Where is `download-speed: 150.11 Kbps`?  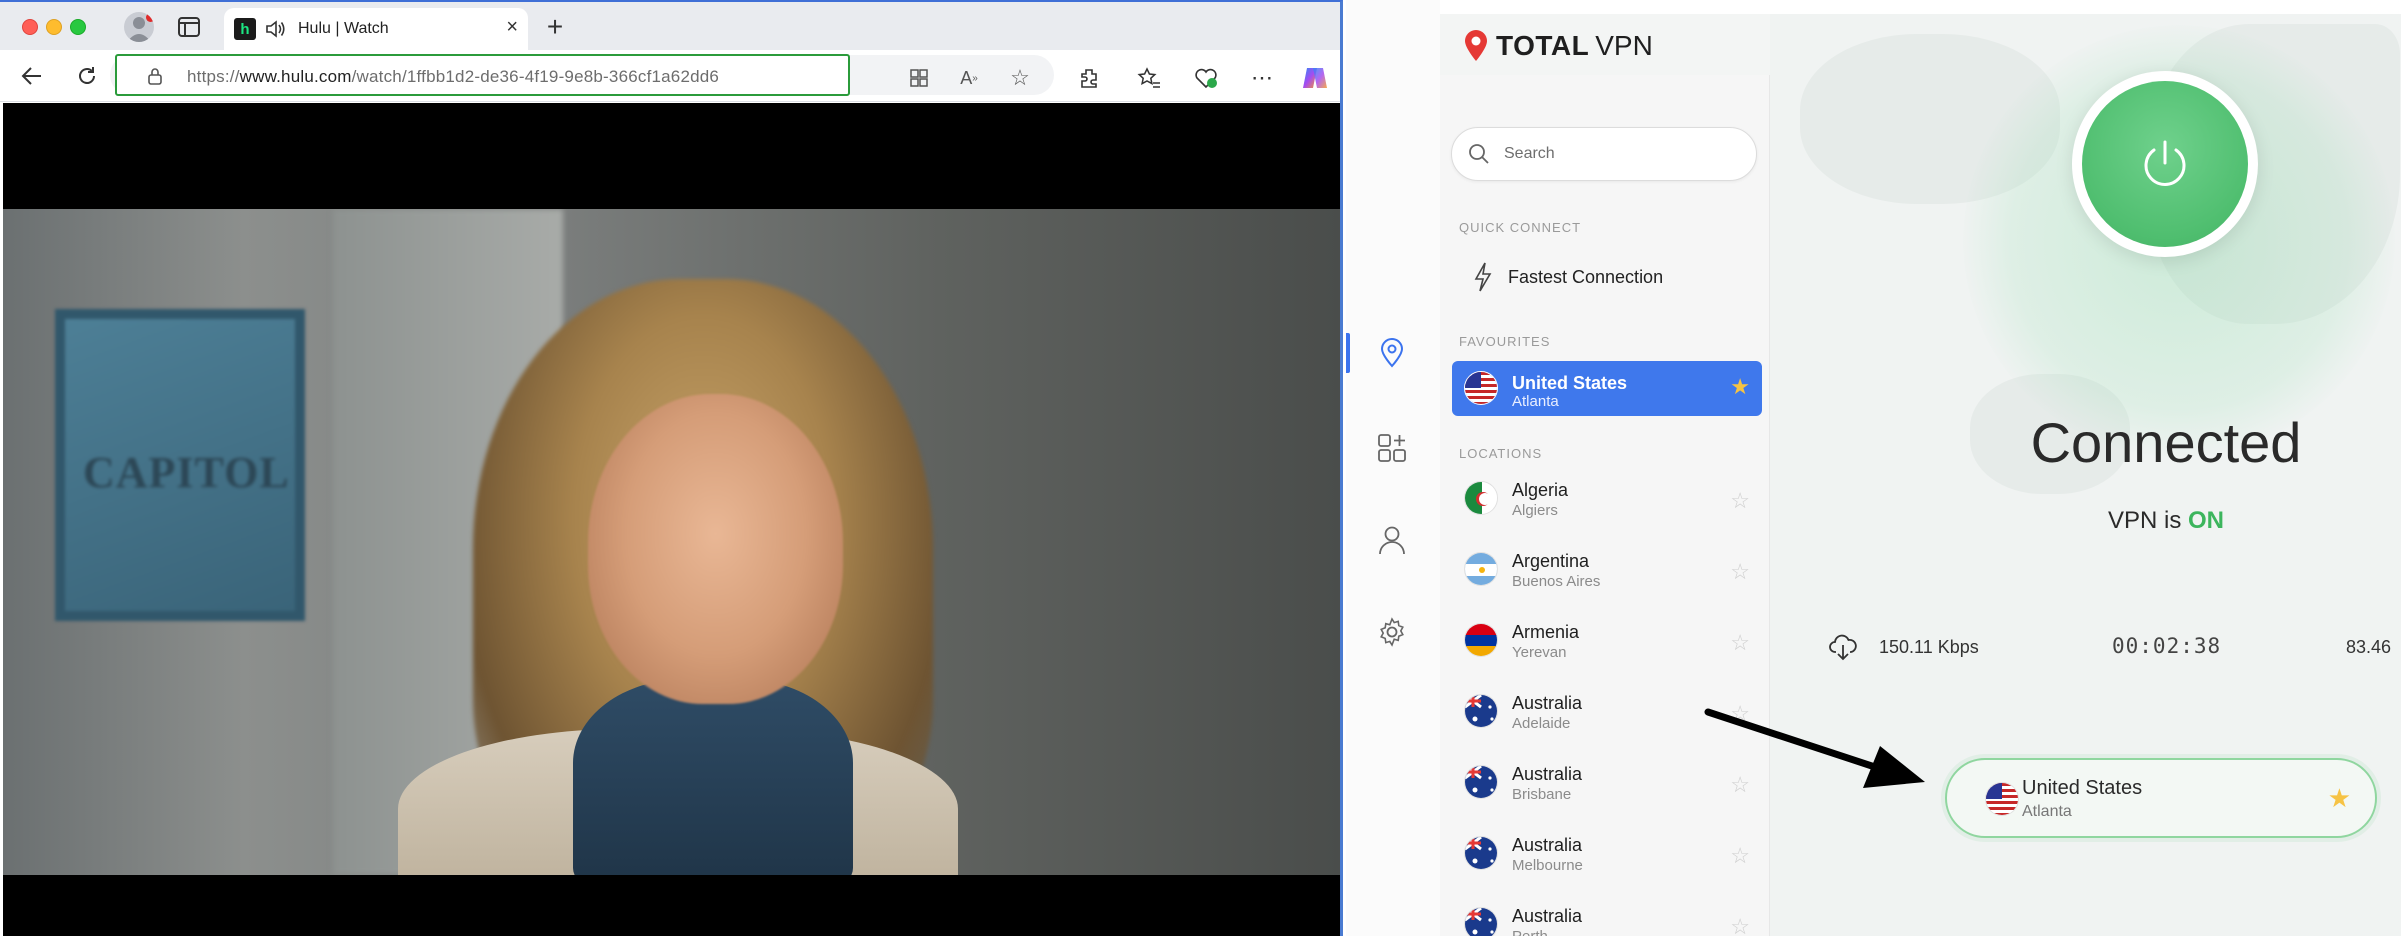
download-speed: 150.11 Kbps is located at coordinates (1929, 647).